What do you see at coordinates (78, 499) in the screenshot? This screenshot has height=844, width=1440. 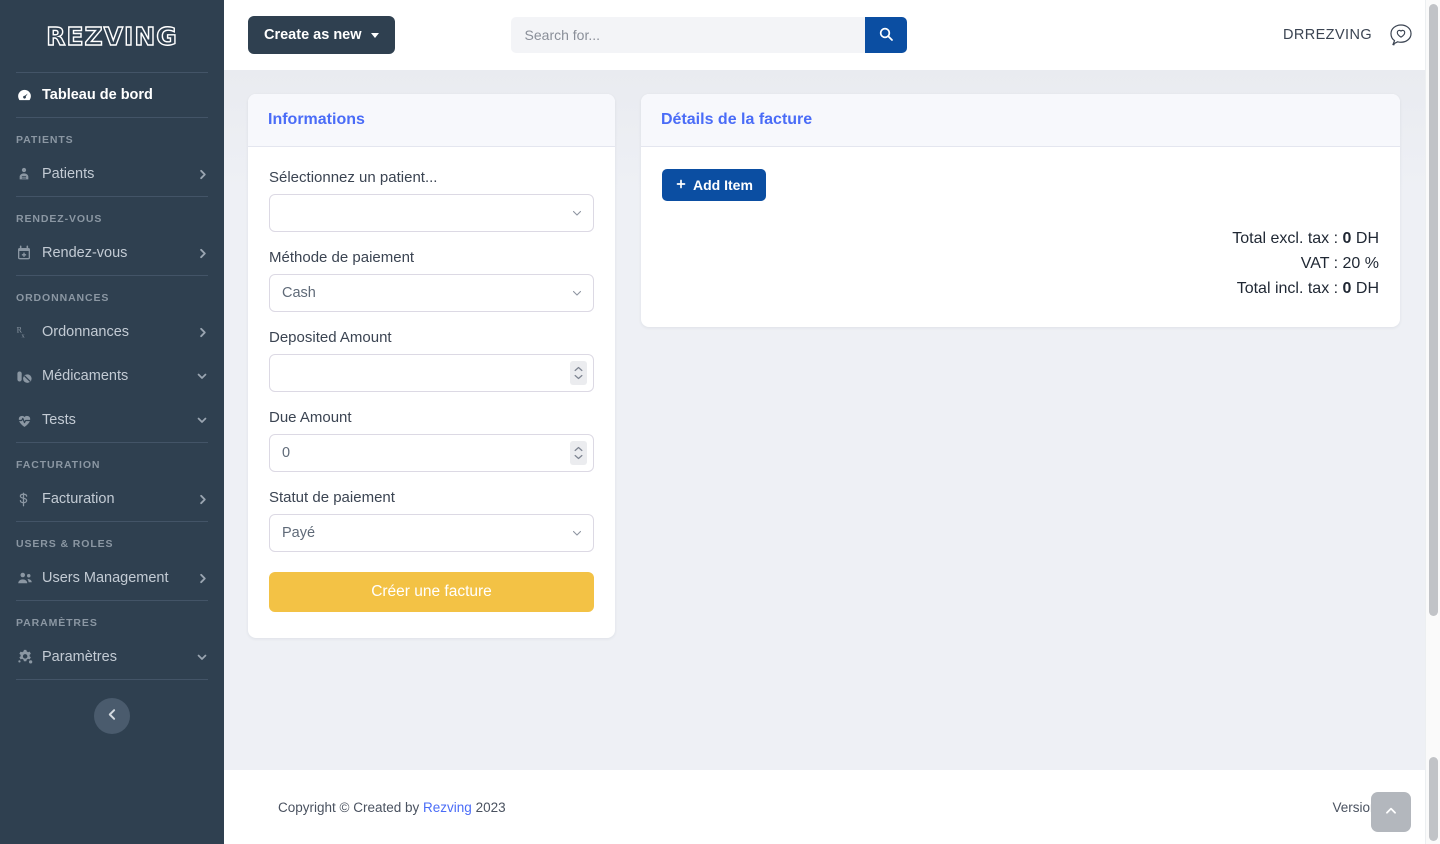 I see `sidebar-item-label: Facturation` at bounding box center [78, 499].